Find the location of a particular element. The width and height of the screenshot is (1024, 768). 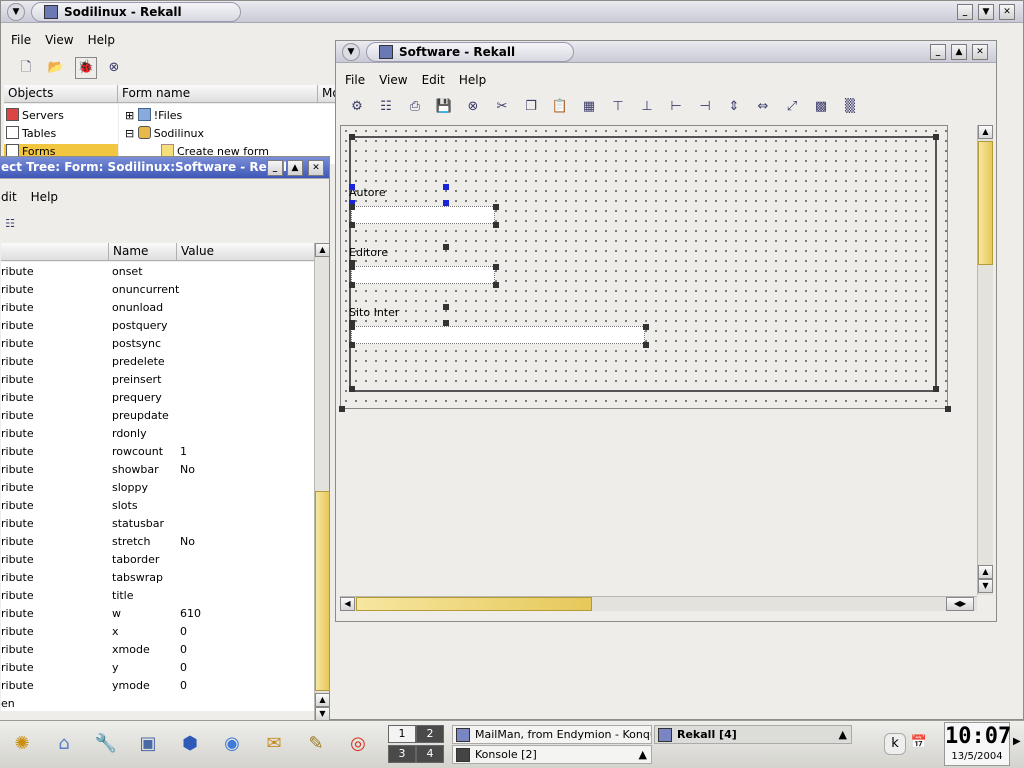

attribute-row: ribute title is located at coordinates (158, 596).